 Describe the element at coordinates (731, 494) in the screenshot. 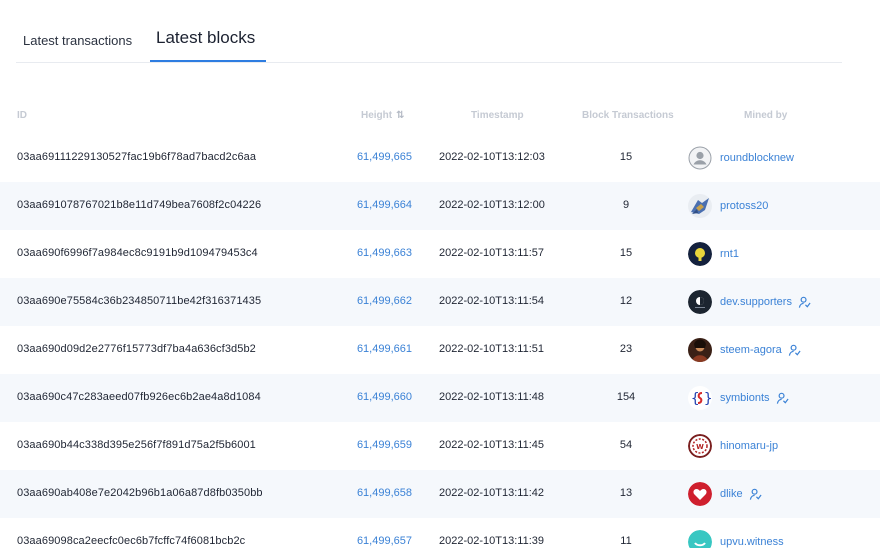

I see `miner-name-link: dlike` at that location.